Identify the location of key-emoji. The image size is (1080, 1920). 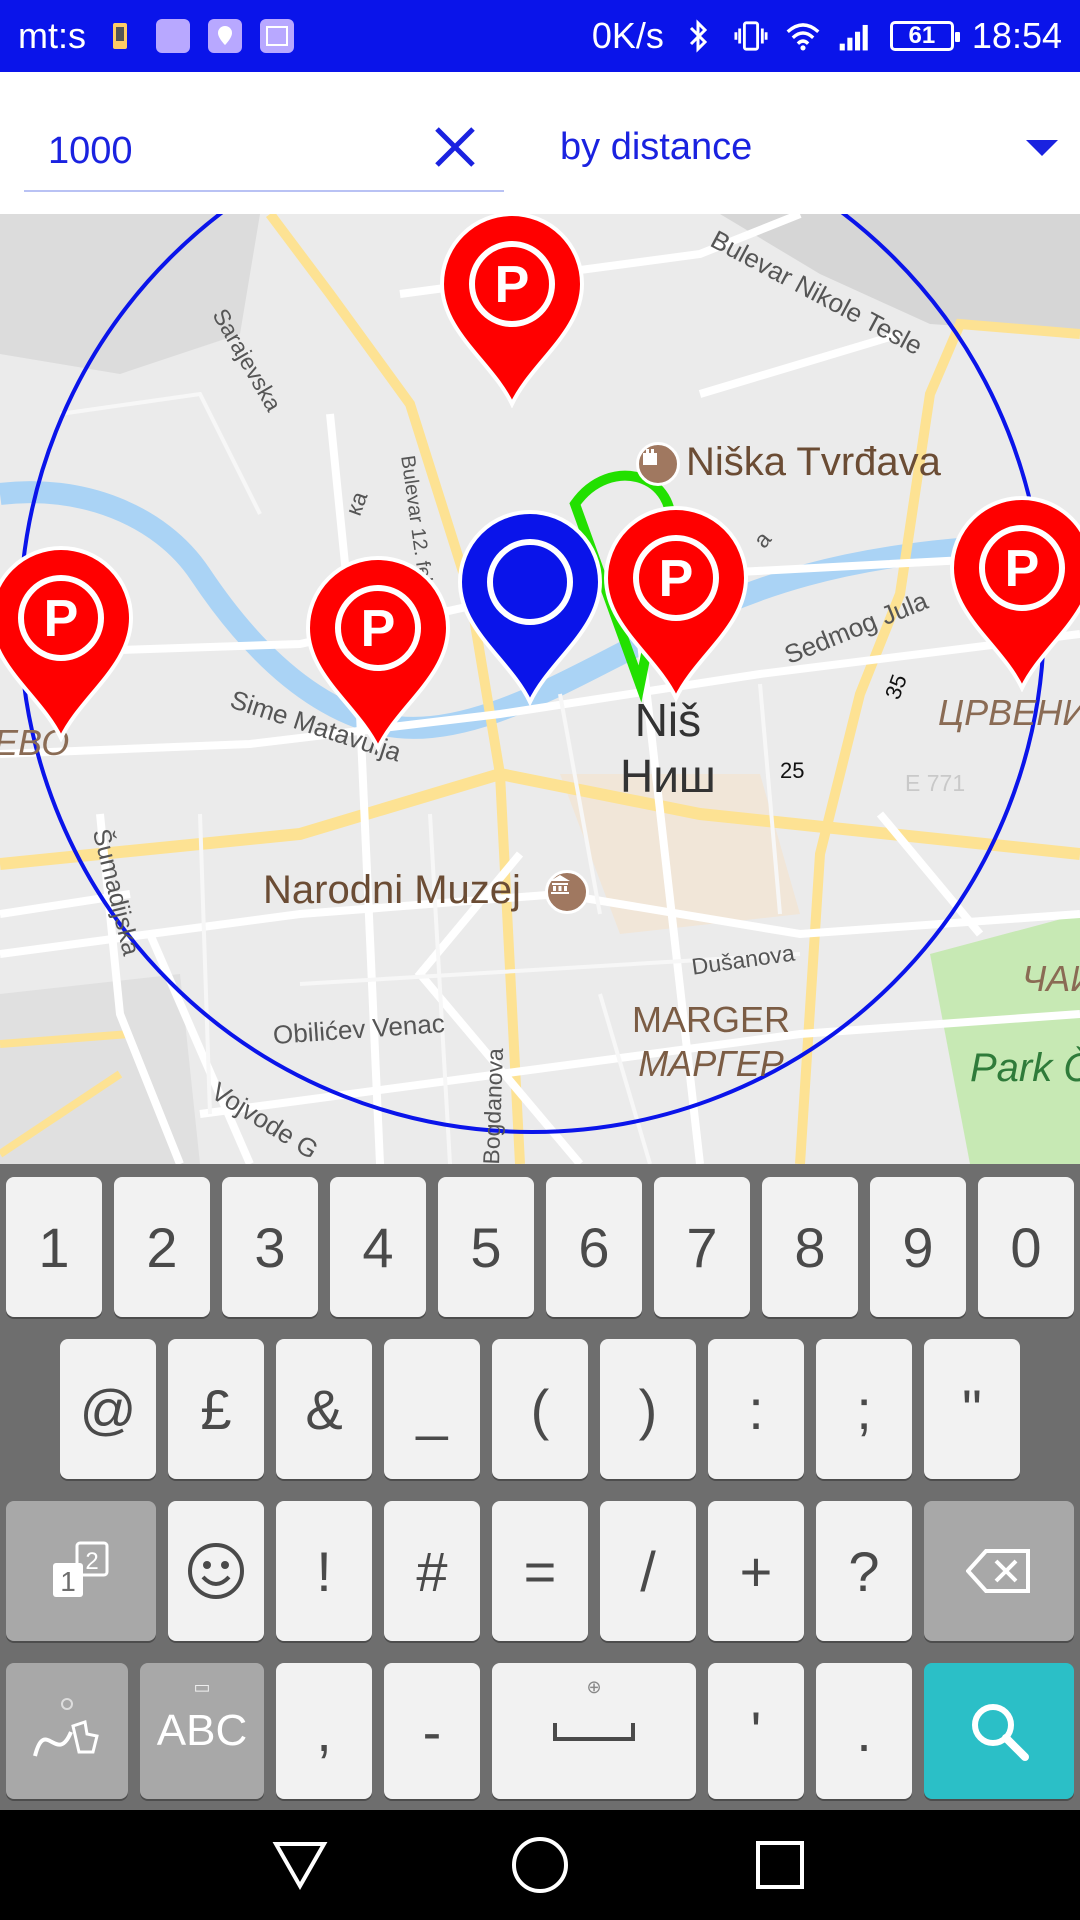
(216, 1571).